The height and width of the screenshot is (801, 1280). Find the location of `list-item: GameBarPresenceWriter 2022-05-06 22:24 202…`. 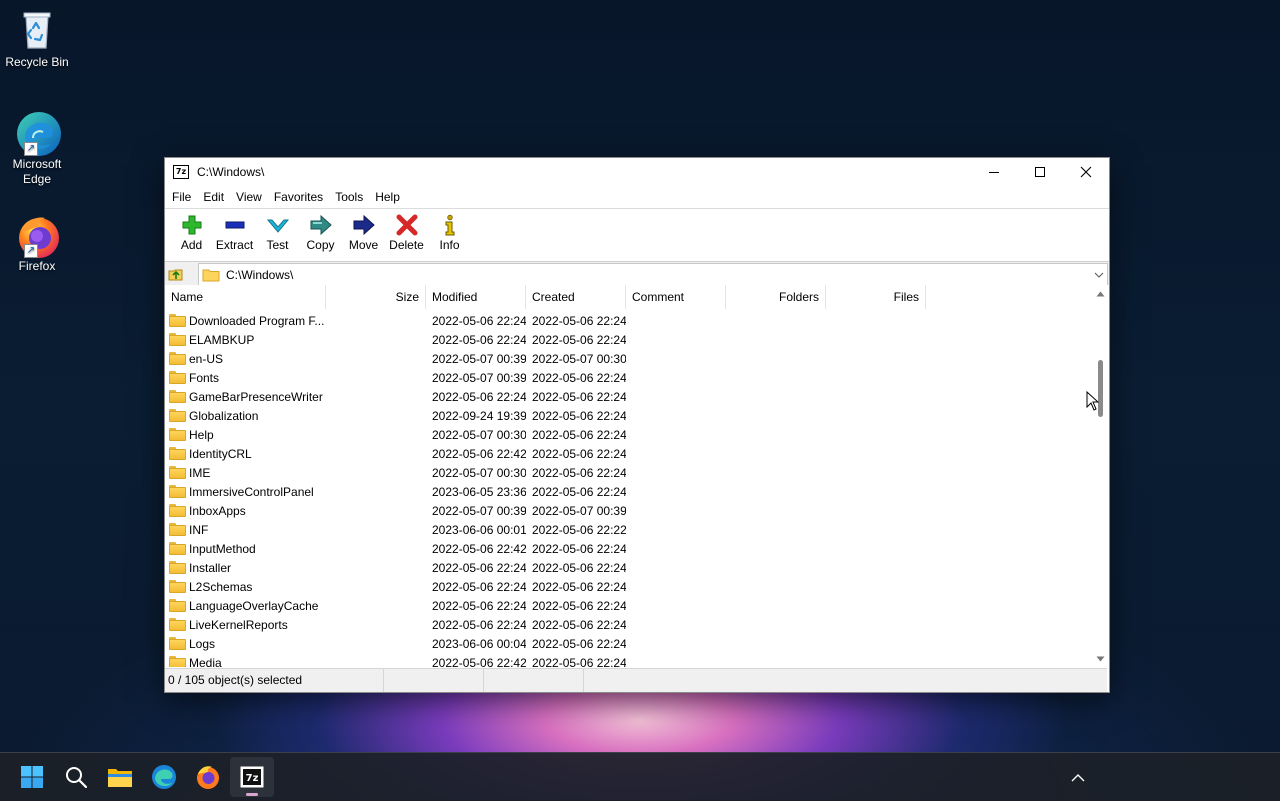

list-item: GameBarPresenceWriter 2022-05-06 22:24 202… is located at coordinates (627, 396).